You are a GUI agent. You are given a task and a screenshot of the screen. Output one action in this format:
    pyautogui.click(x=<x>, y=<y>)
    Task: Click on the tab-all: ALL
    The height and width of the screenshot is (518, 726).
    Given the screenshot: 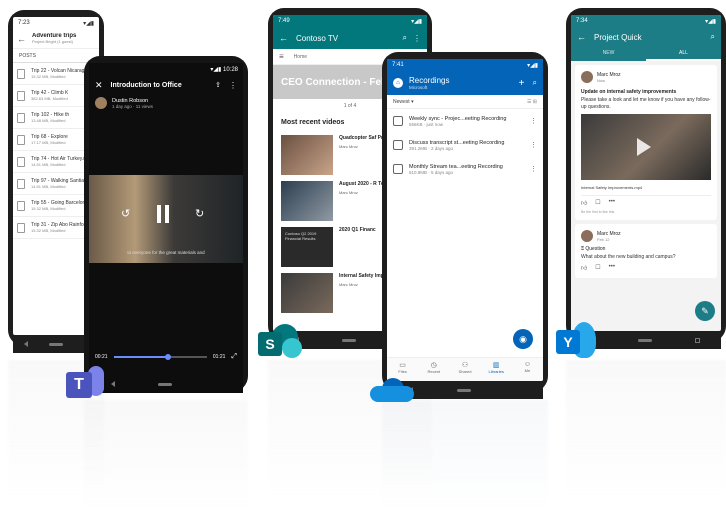 What is the action you would take?
    pyautogui.click(x=683, y=54)
    